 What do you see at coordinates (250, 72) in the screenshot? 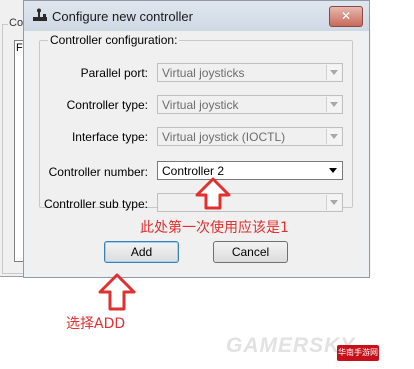
I see `parallel-port-select: Virtual joysticks` at bounding box center [250, 72].